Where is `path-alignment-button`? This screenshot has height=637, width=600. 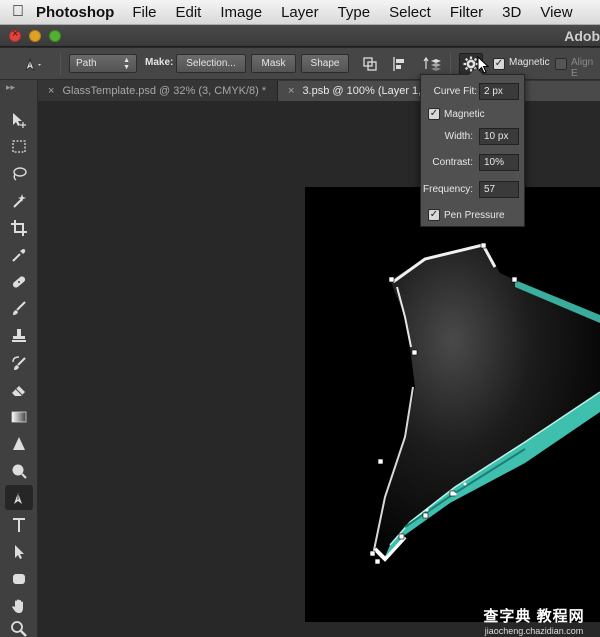
path-alignment-button is located at coordinates (400, 64).